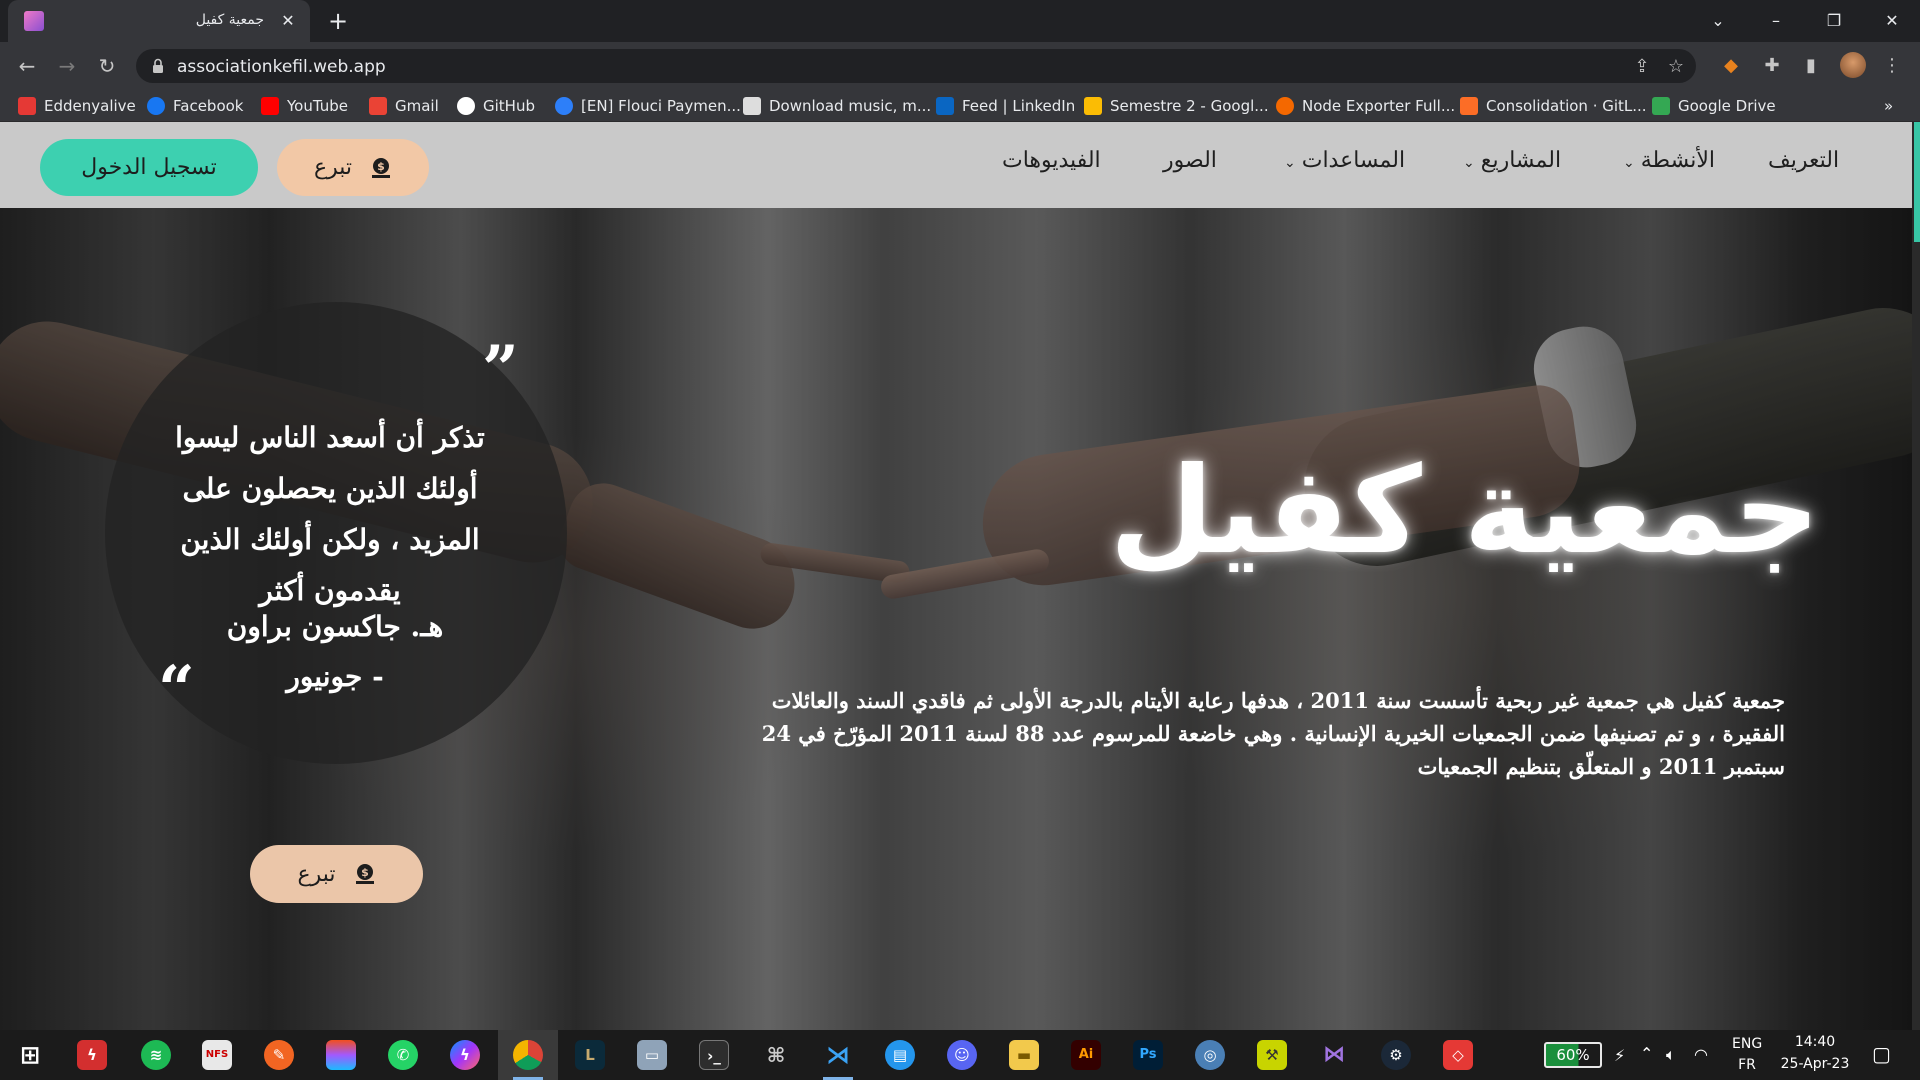 The width and height of the screenshot is (1920, 1080). What do you see at coordinates (159, 21) in the screenshot?
I see `browser-tab: جمعية كفيل ✕` at bounding box center [159, 21].